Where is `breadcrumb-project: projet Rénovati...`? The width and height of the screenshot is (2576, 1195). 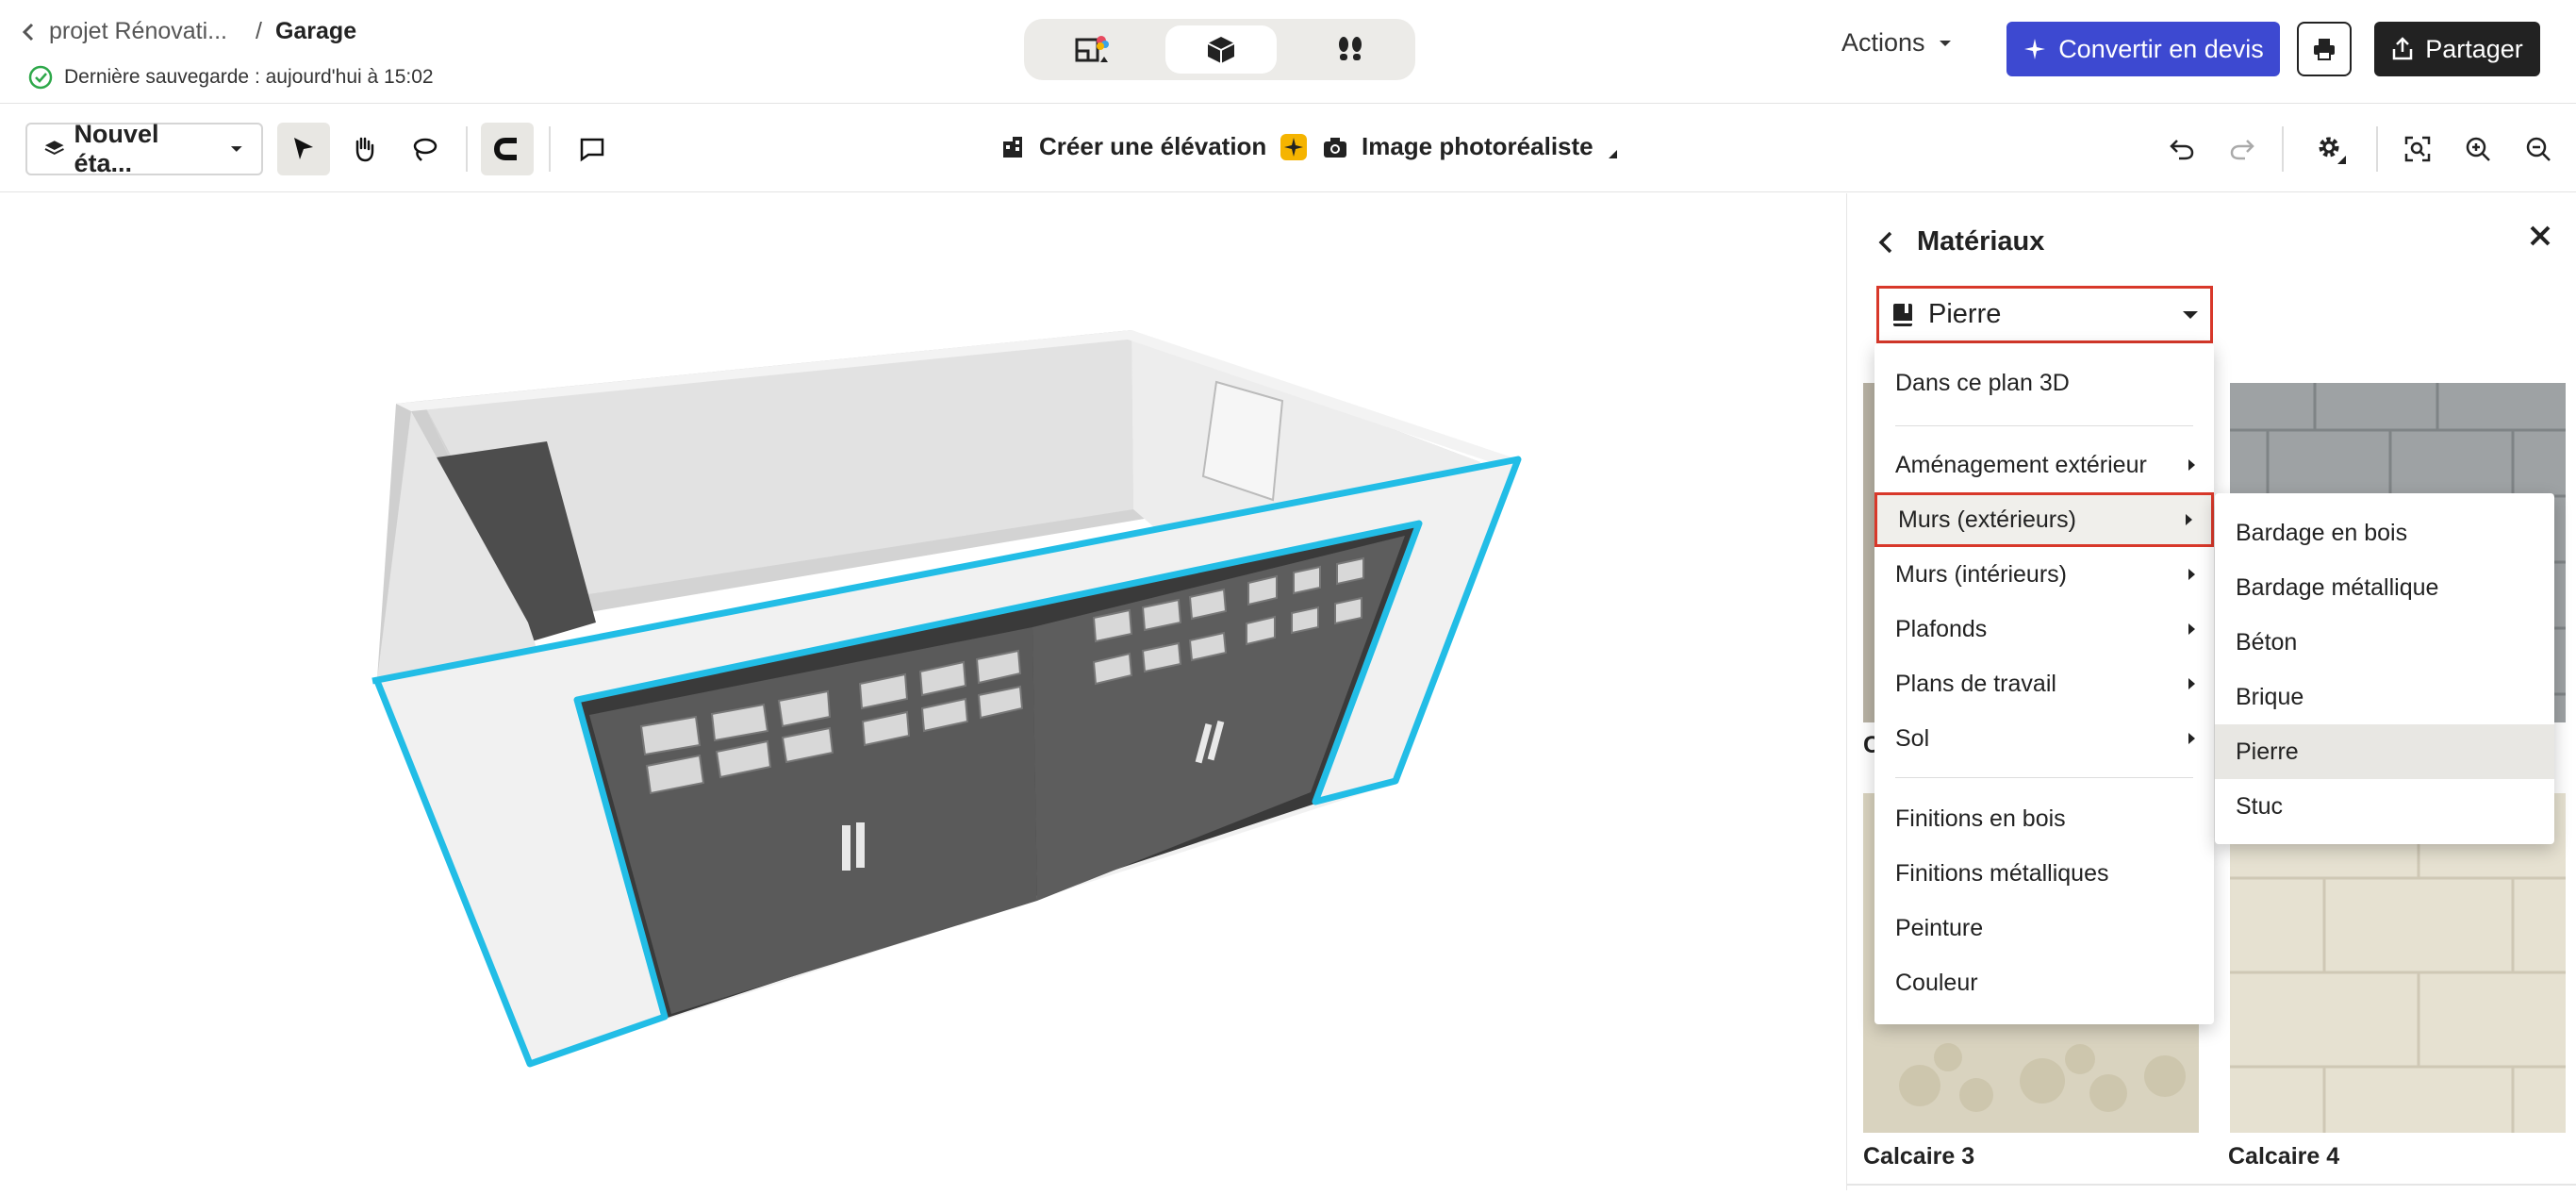 breadcrumb-project: projet Rénovati... is located at coordinates (138, 32).